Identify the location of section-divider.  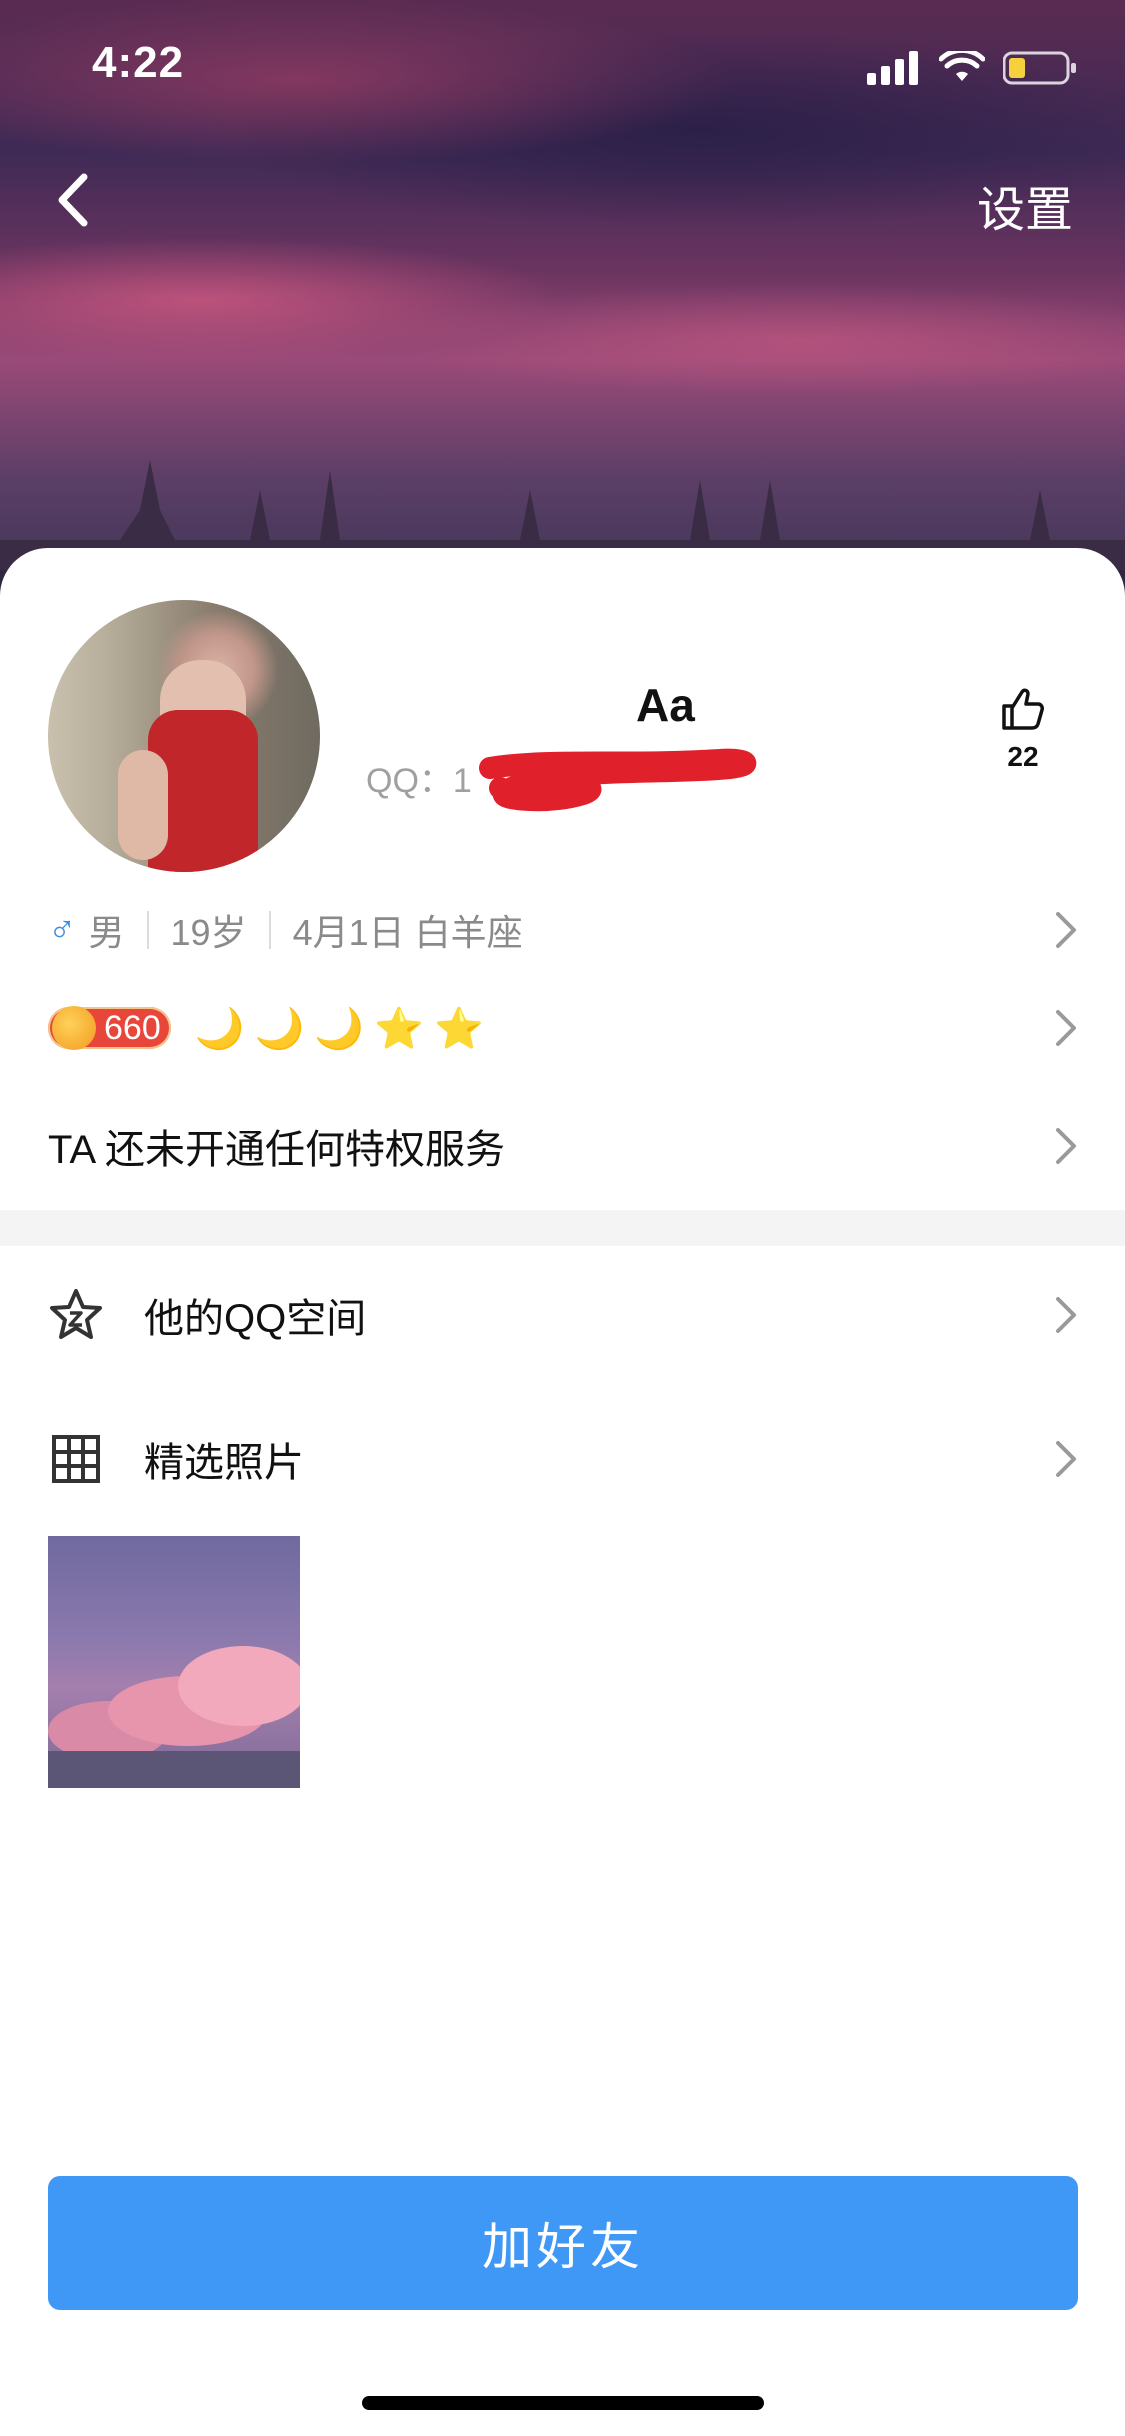
(562, 1228).